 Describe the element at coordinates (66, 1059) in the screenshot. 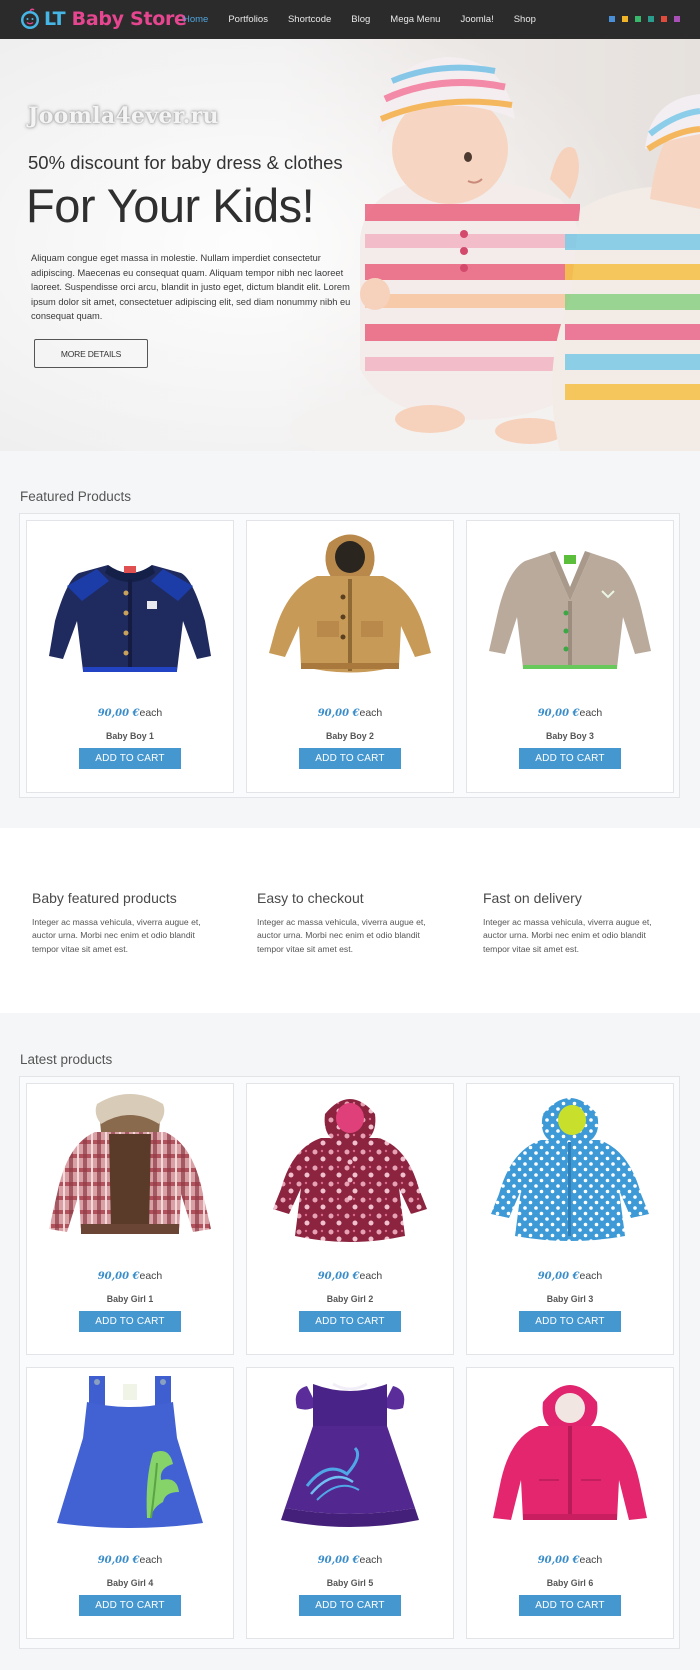

I see `latest-products-heading: Latest products` at that location.